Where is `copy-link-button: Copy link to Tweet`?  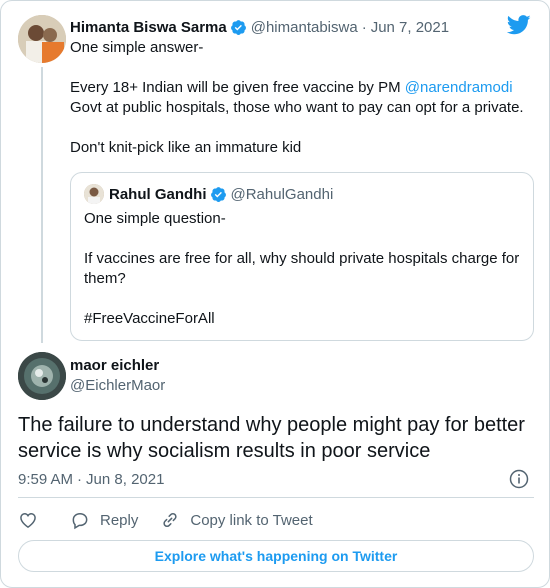 copy-link-button: Copy link to Tweet is located at coordinates (236, 520).